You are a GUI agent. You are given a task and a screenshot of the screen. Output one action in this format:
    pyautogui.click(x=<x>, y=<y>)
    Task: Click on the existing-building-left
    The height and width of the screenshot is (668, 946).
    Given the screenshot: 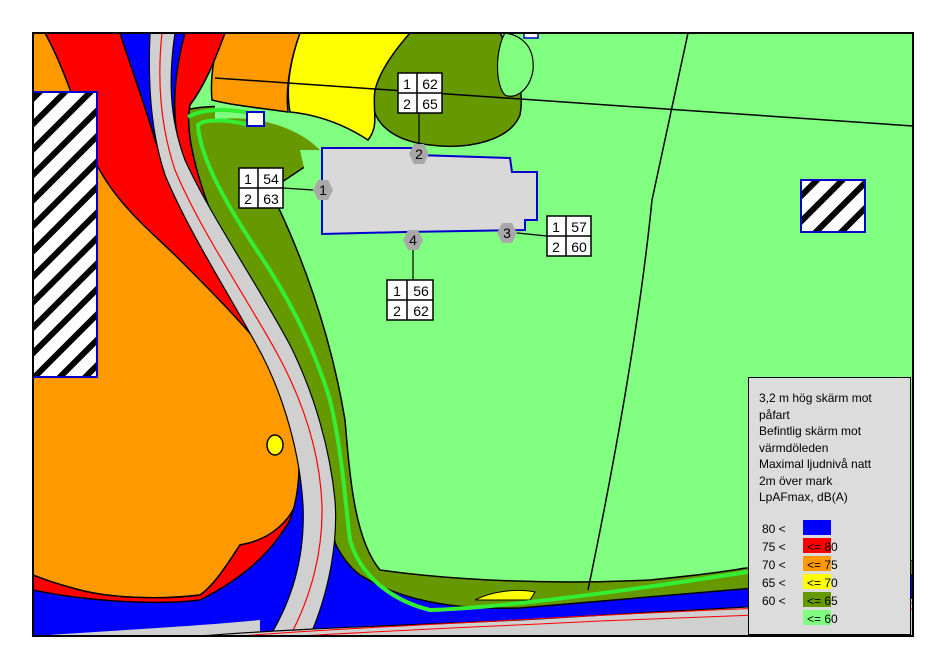 What is the action you would take?
    pyautogui.click(x=65, y=234)
    